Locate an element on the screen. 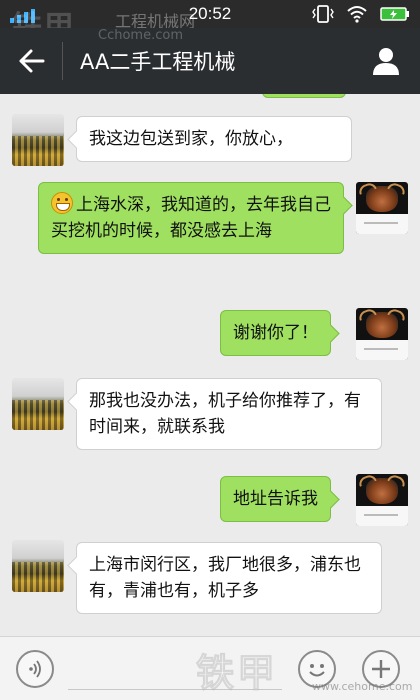 The image size is (420, 700). grin-emoji-icon is located at coordinates (62, 203).